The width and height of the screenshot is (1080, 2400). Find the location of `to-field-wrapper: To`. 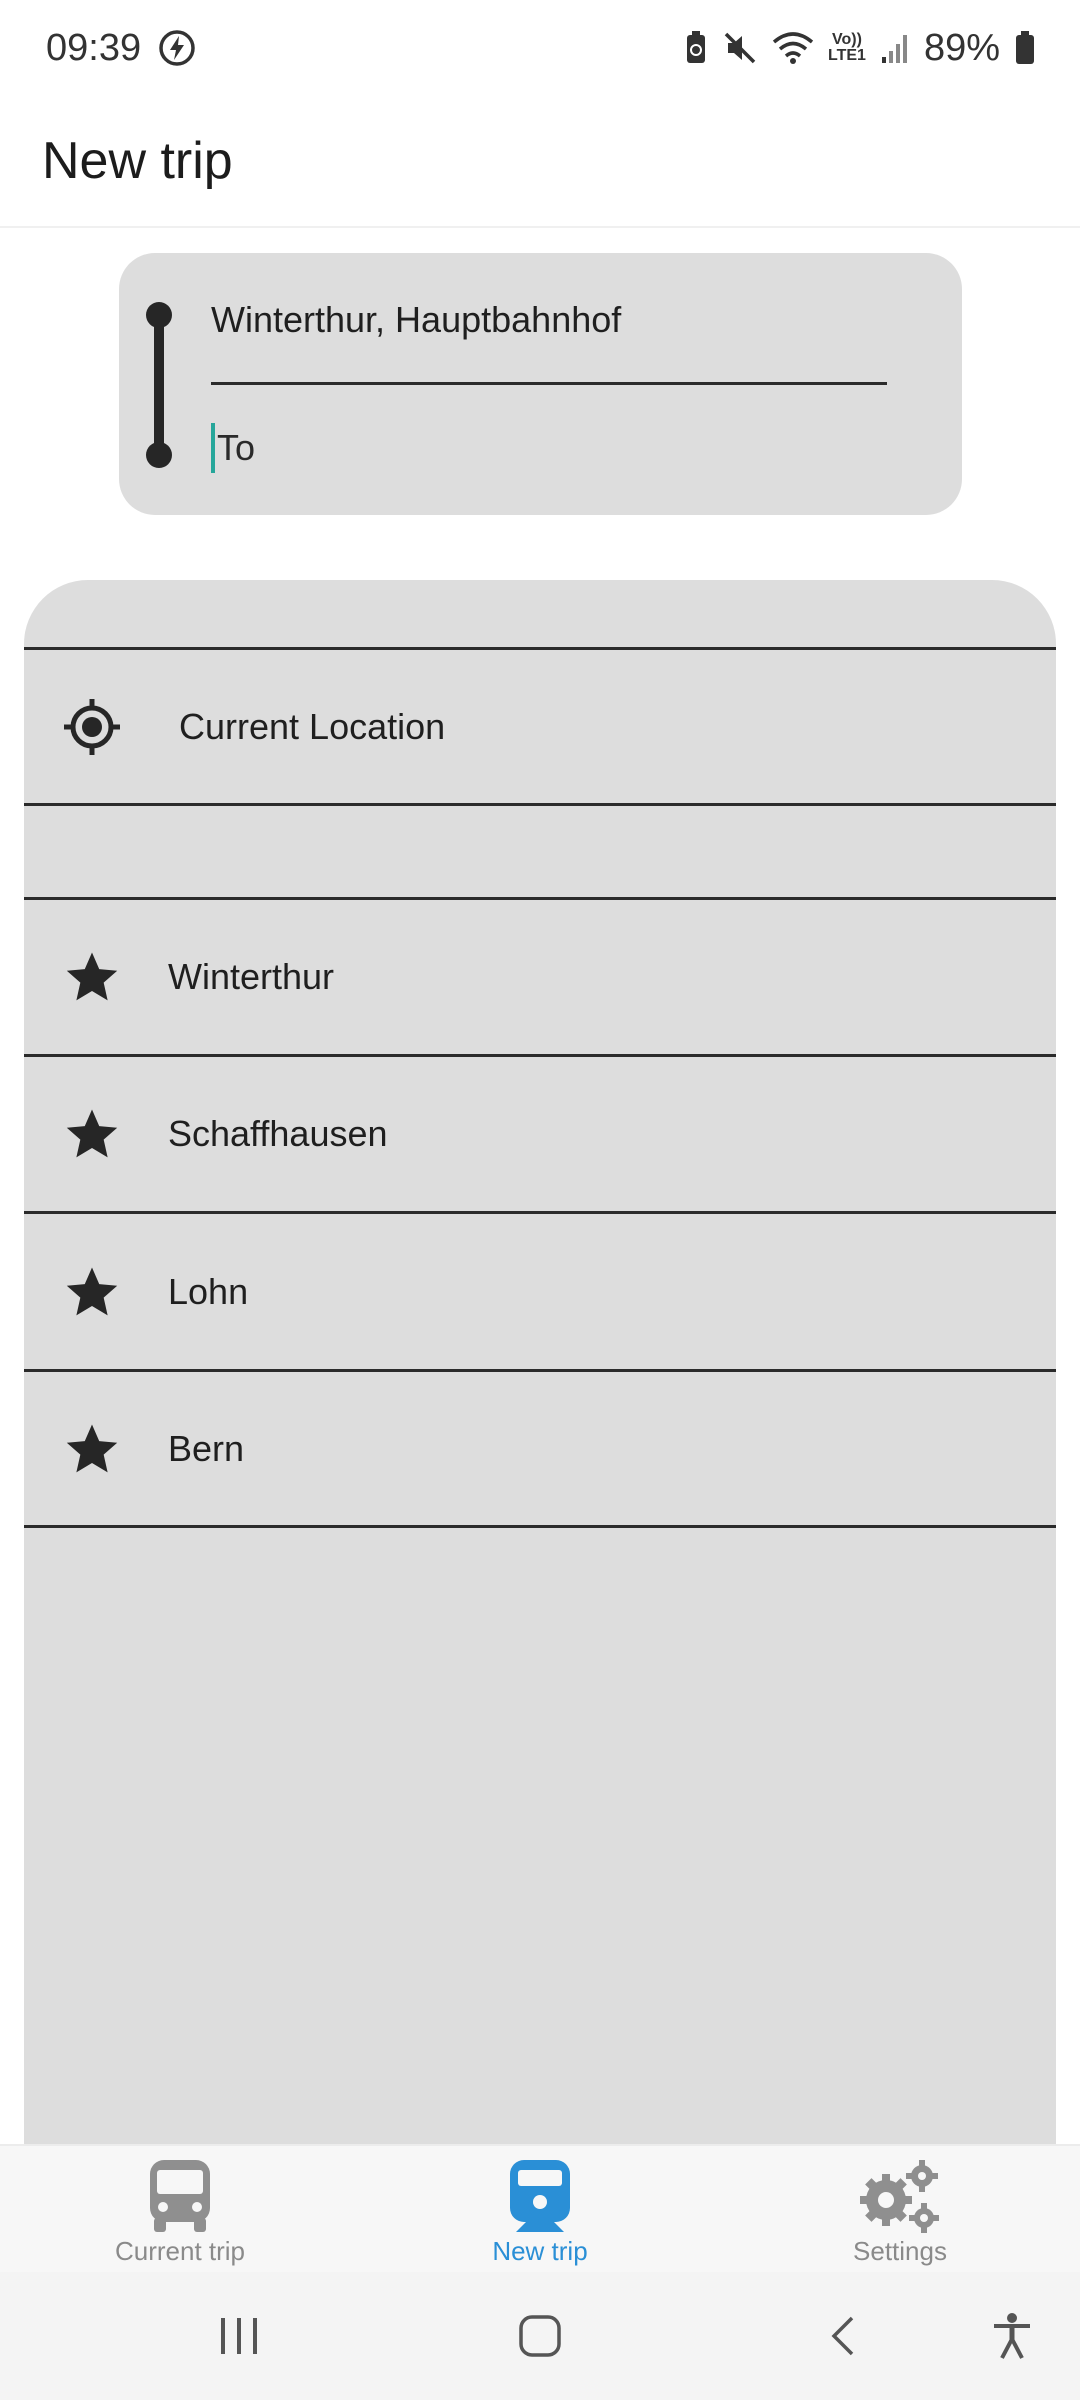

to-field-wrapper: To is located at coordinates (233, 448).